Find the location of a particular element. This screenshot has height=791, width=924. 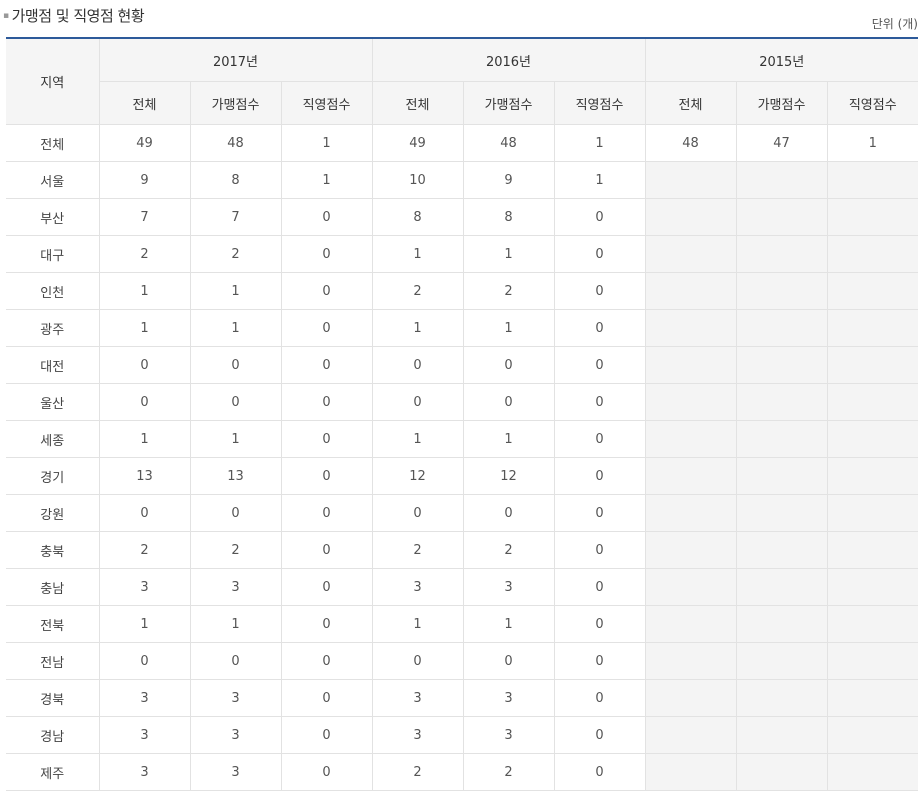

value-cell: 7 is located at coordinates (144, 217).